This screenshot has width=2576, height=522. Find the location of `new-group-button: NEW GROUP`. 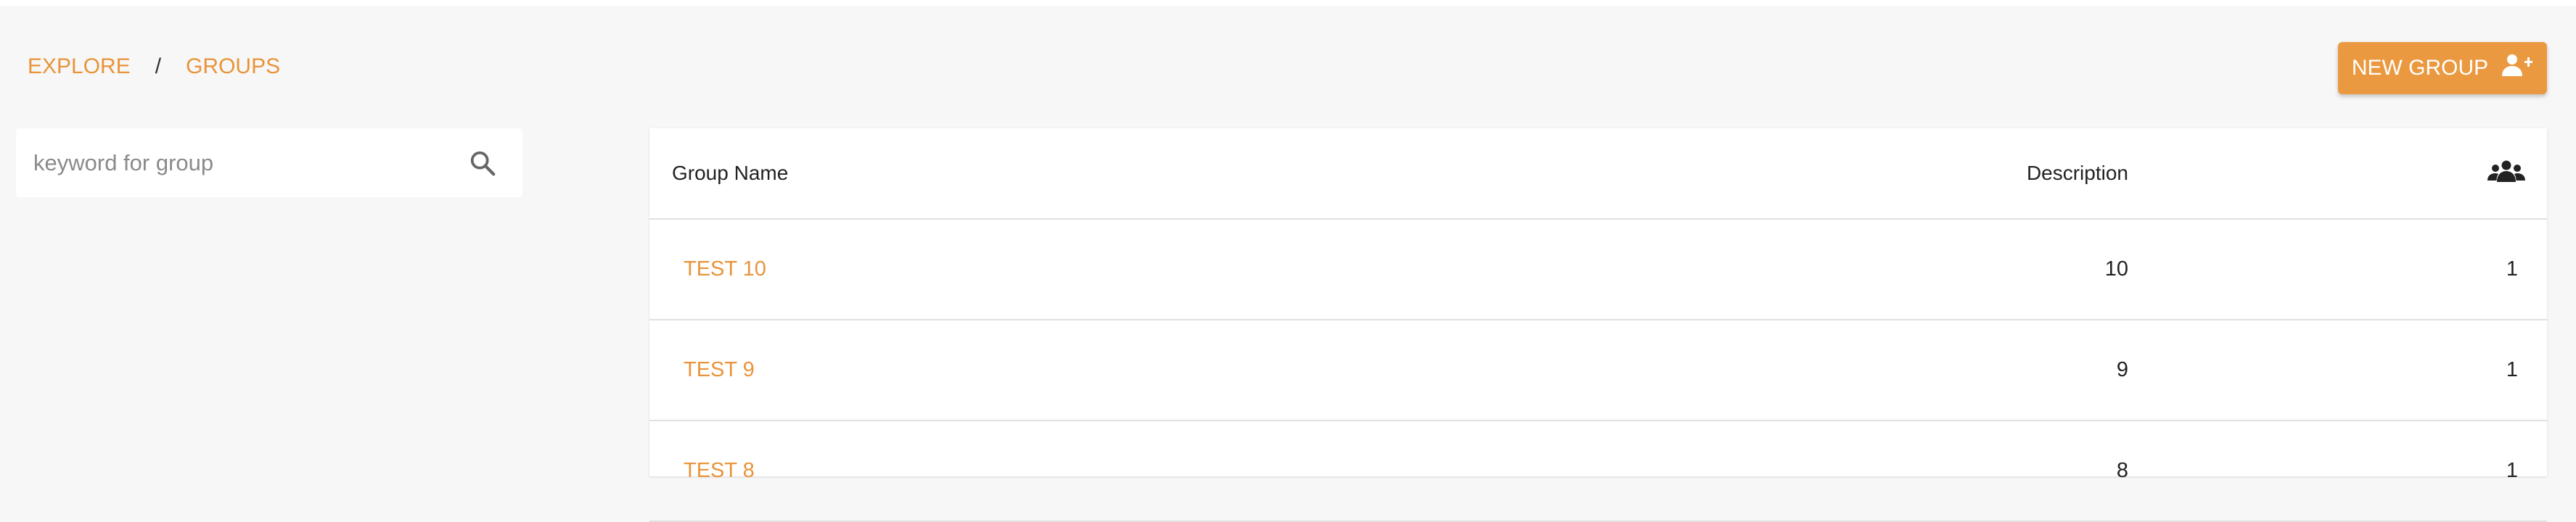

new-group-button: NEW GROUP is located at coordinates (2442, 68).